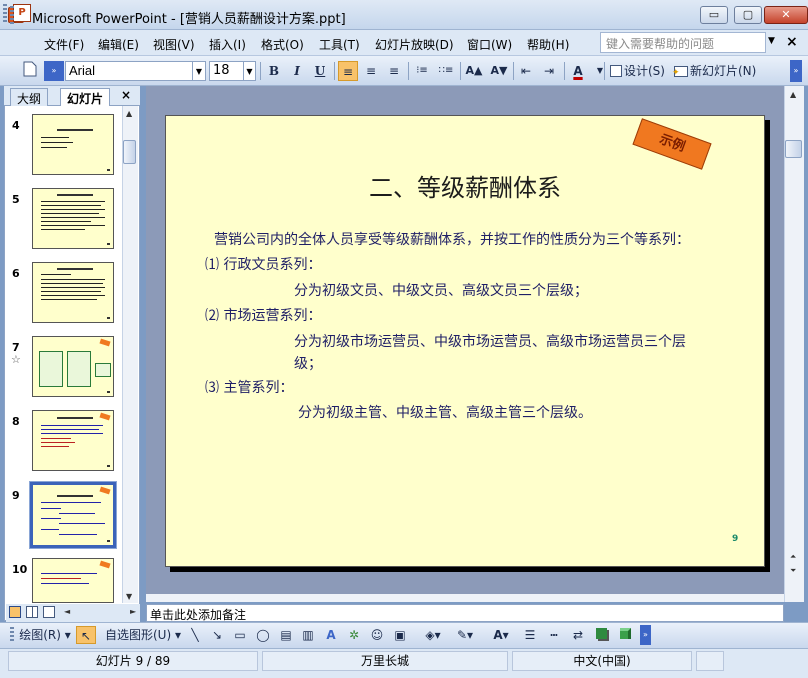 The image size is (808, 678). Describe the element at coordinates (499, 71) in the screenshot. I see `decrease-font-size-button: A▼` at that location.